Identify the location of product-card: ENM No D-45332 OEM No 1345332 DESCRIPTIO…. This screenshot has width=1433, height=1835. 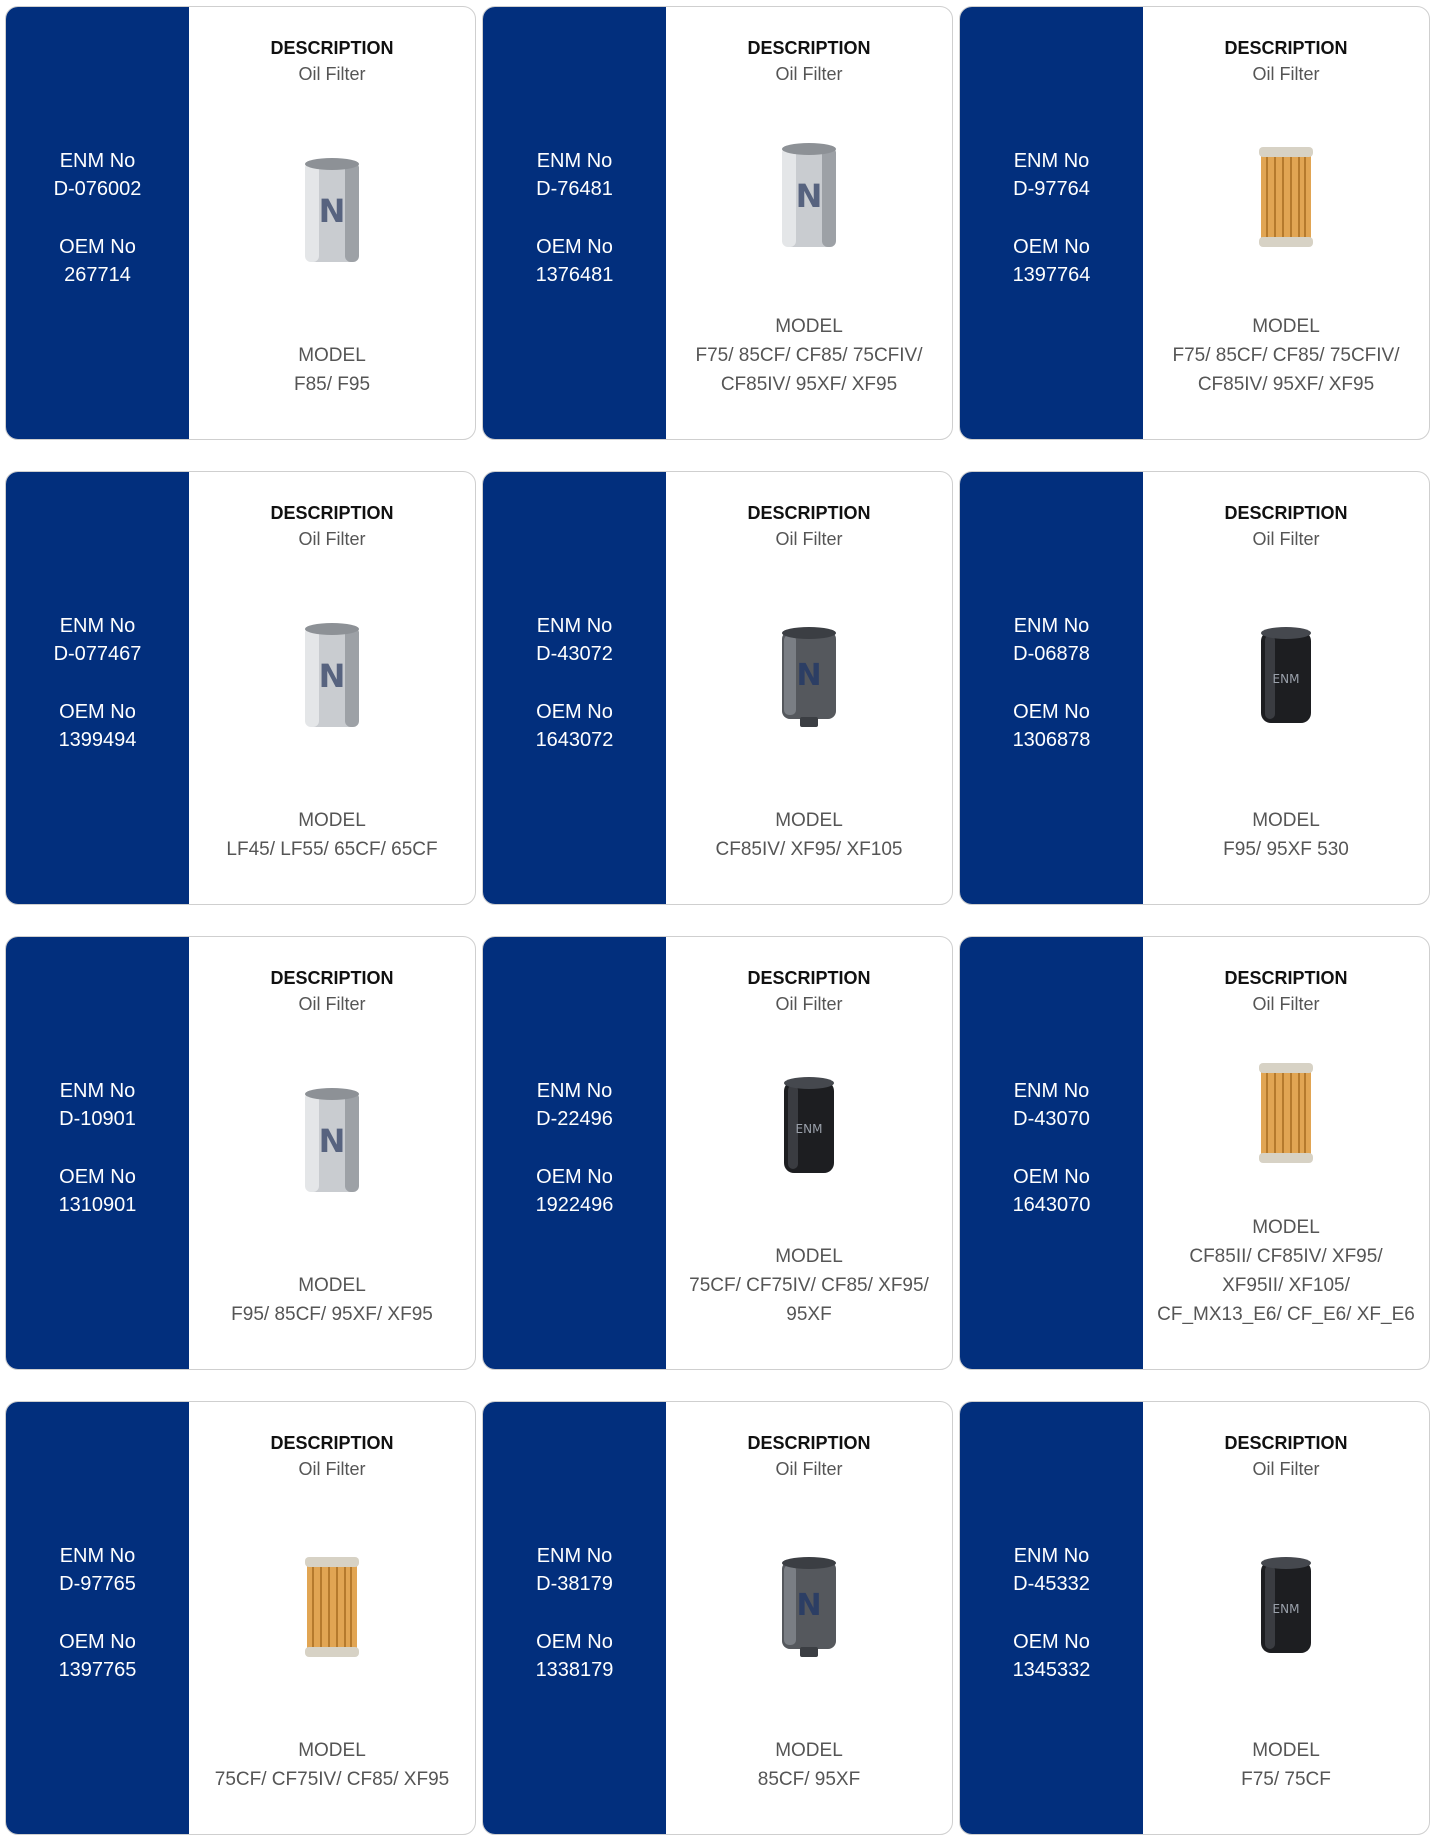
(1194, 1618).